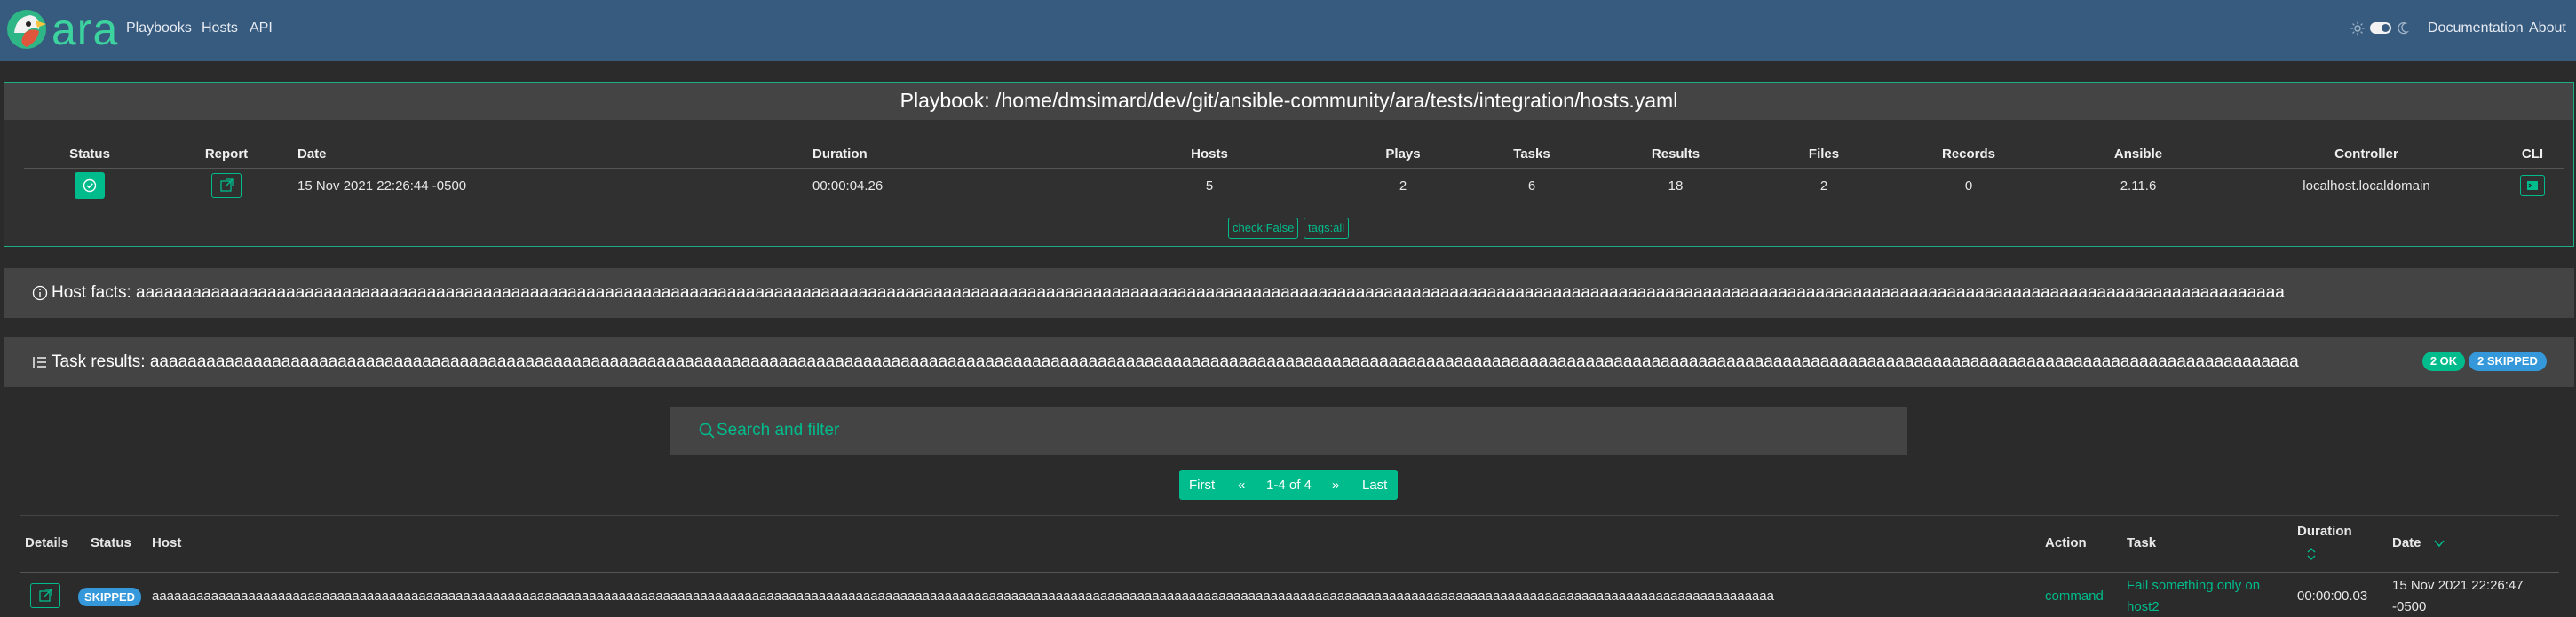 This screenshot has height=617, width=2576. What do you see at coordinates (2367, 186) in the screenshot?
I see `playbook-controller: localhost.localdomain` at bounding box center [2367, 186].